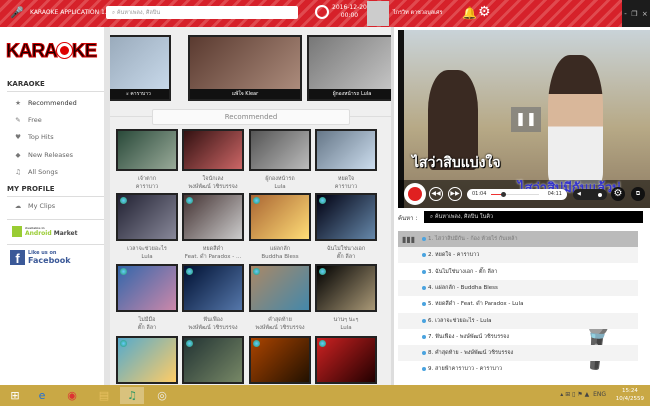  What do you see at coordinates (140, 68) in the screenshot?
I see `featured-thumbnail: ะ คาราบาว` at bounding box center [140, 68].